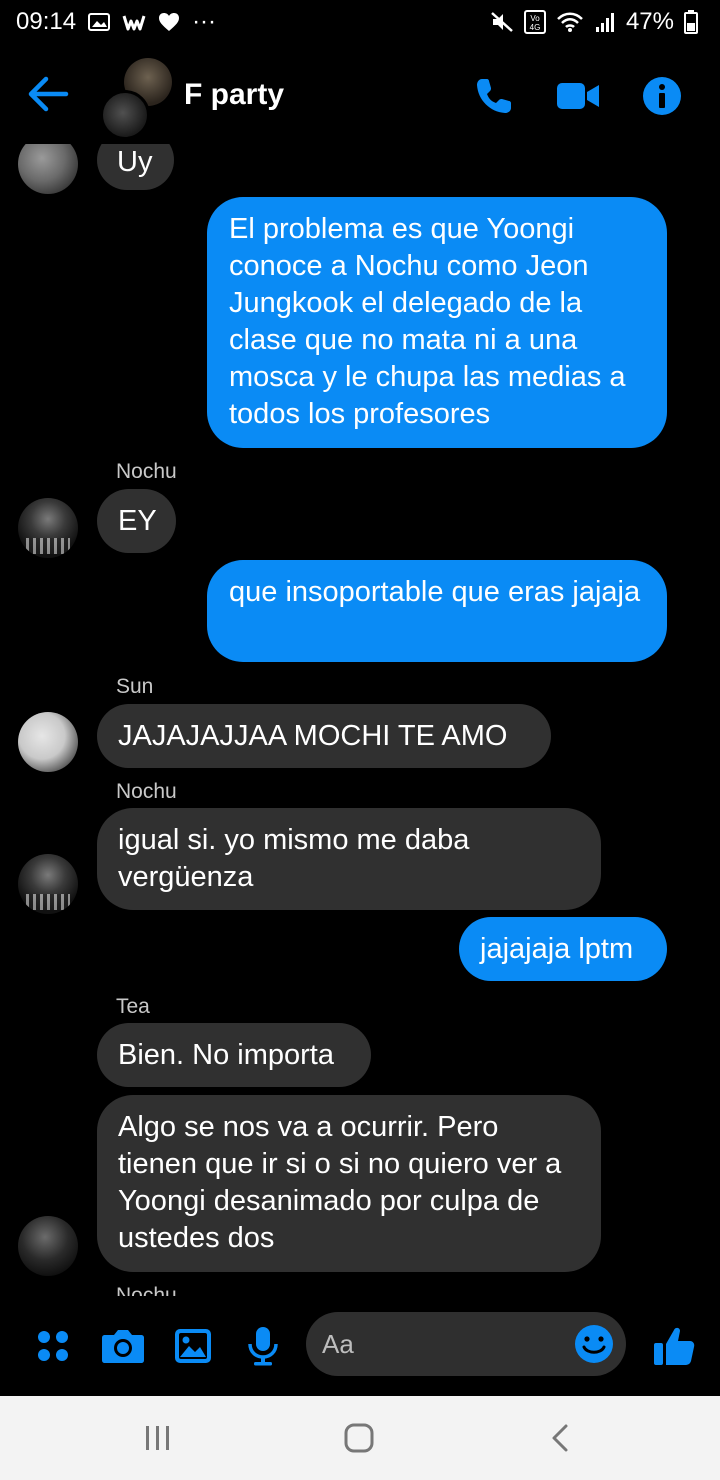 This screenshot has height=1480, width=720. I want to click on sender-name: Tea, so click(133, 1006).